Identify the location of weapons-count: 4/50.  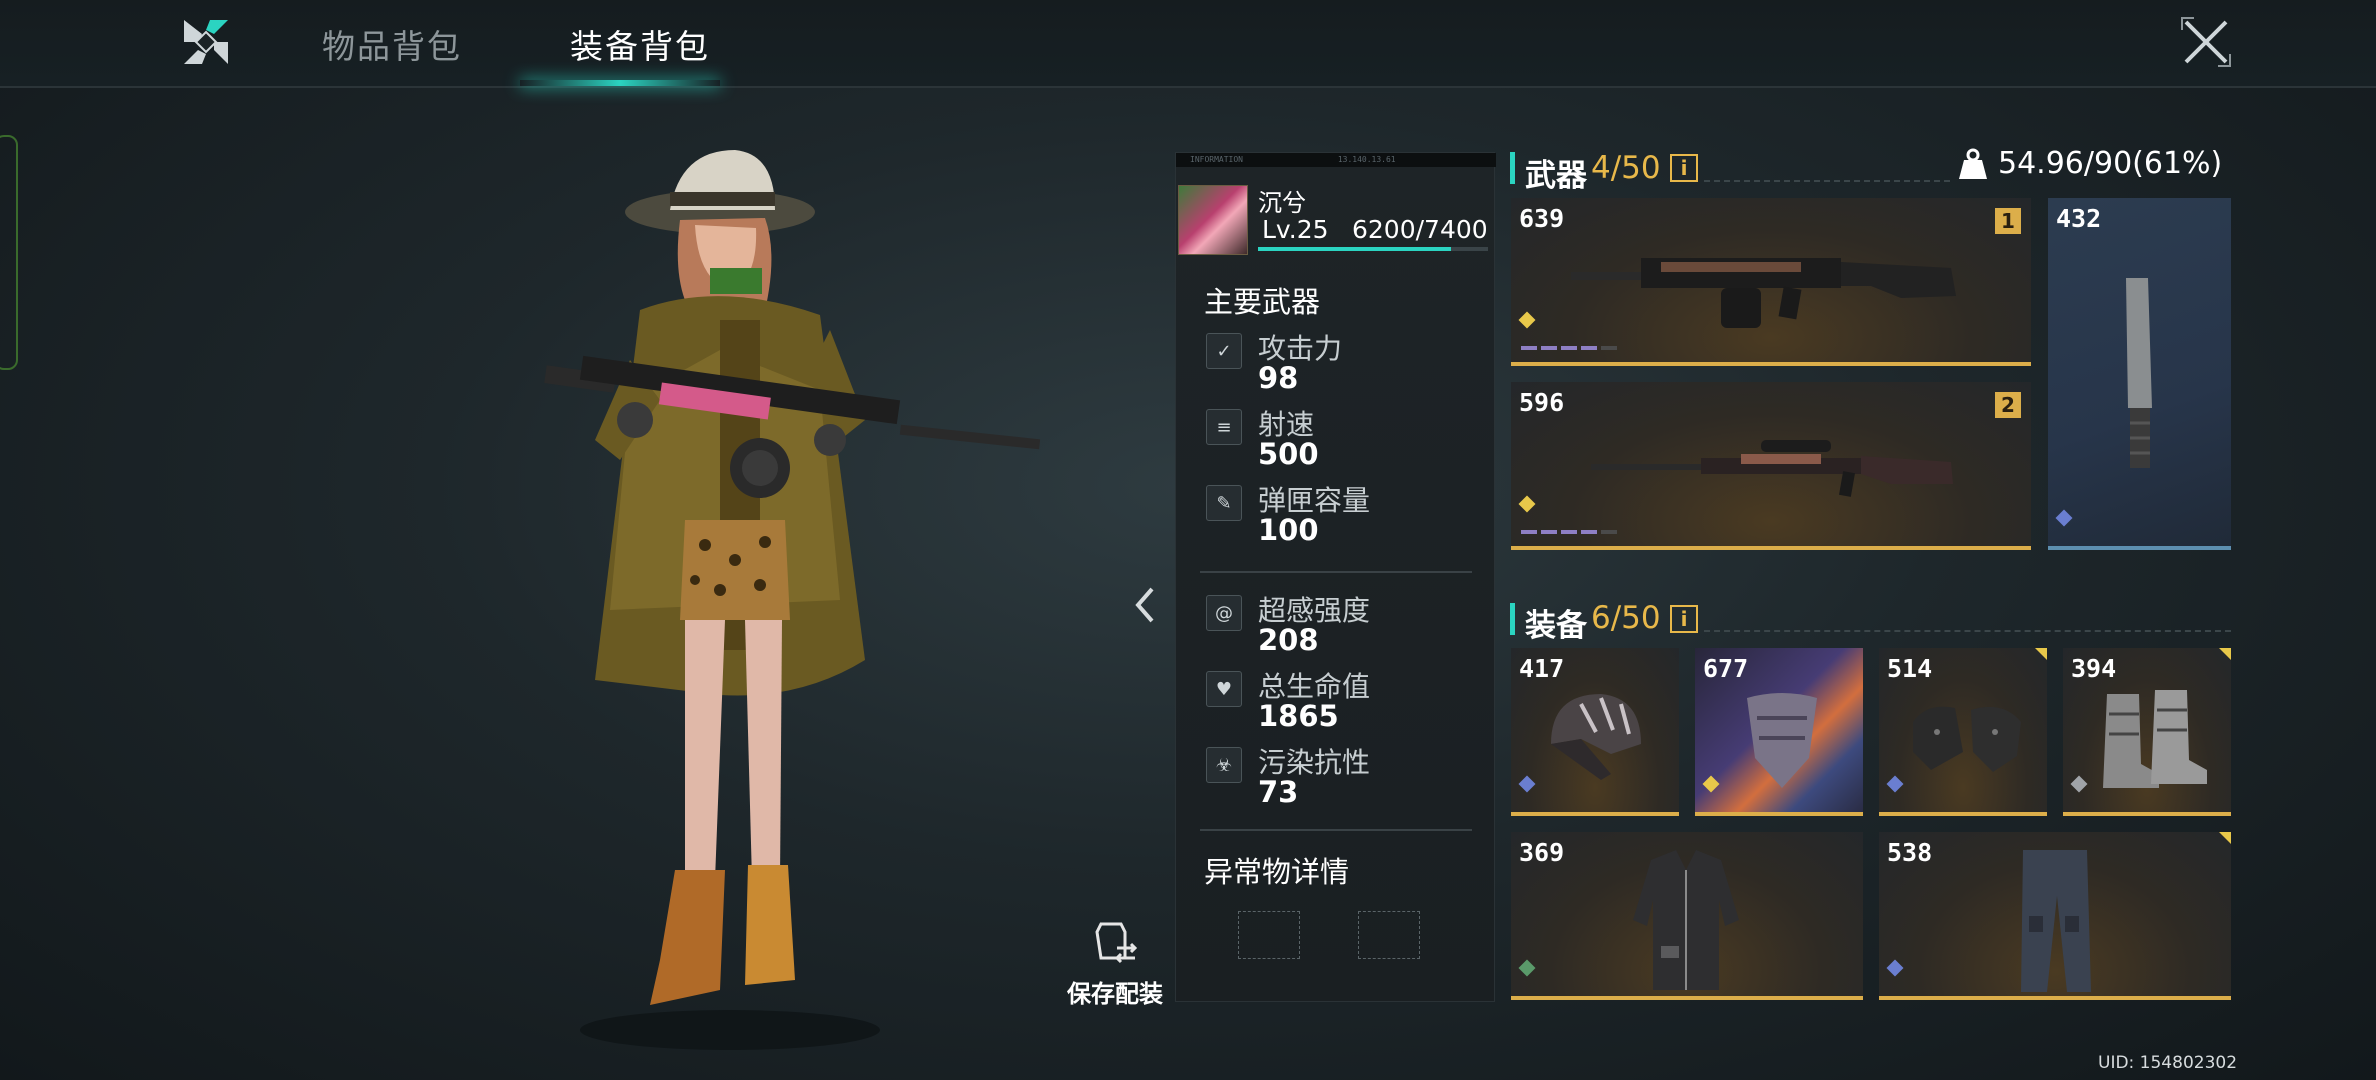
(1626, 168).